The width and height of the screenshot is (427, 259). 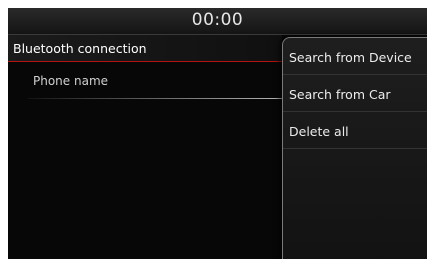 What do you see at coordinates (355, 130) in the screenshot?
I see `delete-all-button: Delete all` at bounding box center [355, 130].